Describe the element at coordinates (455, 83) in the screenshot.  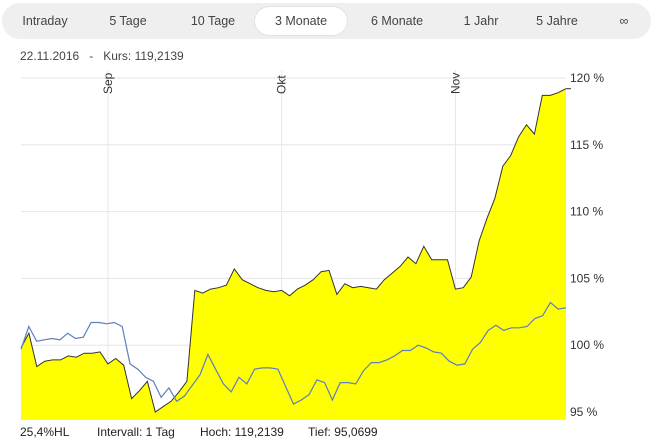
I see `month-label: Nov` at that location.